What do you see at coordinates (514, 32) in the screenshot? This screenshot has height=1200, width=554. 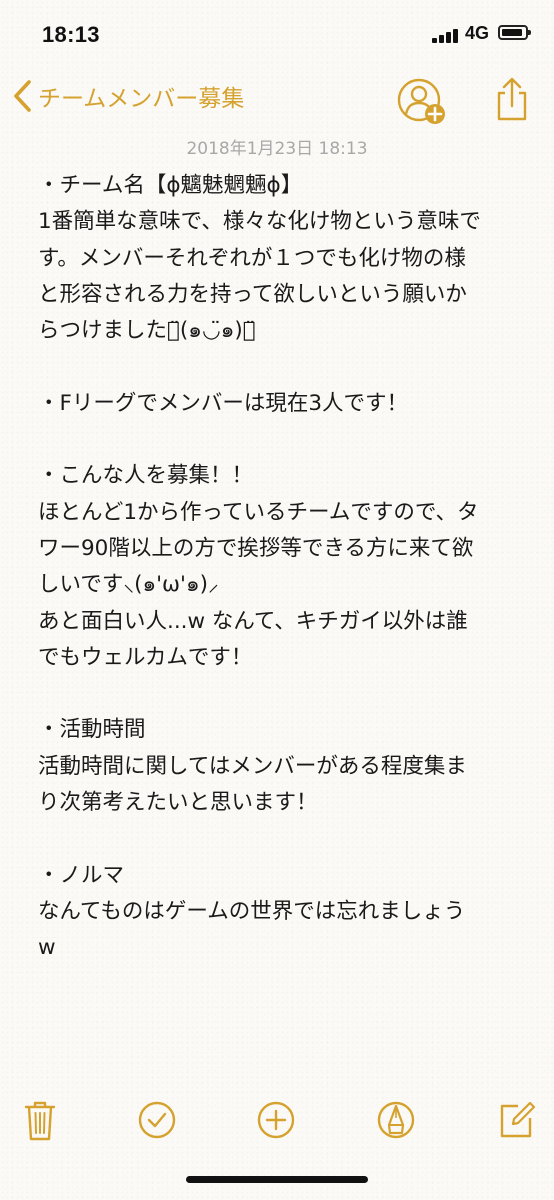 I see `battery-icon` at bounding box center [514, 32].